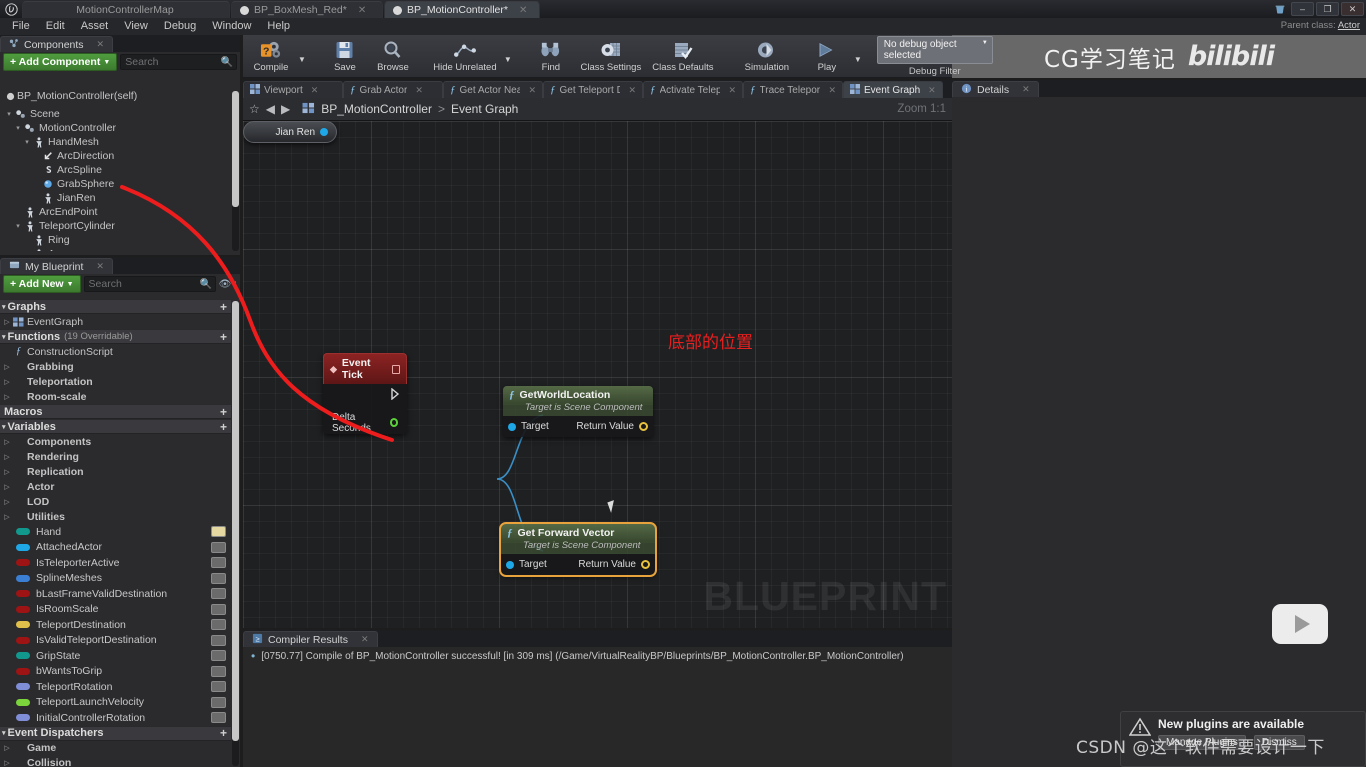 Image resolution: width=1366 pixels, height=767 pixels. What do you see at coordinates (115, 548) in the screenshot?
I see `variable-item-attachedactor: AttachedActor` at bounding box center [115, 548].